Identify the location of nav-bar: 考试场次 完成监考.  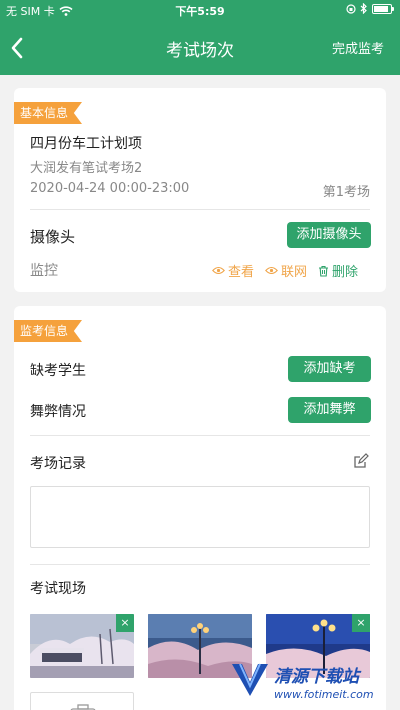
(200, 48).